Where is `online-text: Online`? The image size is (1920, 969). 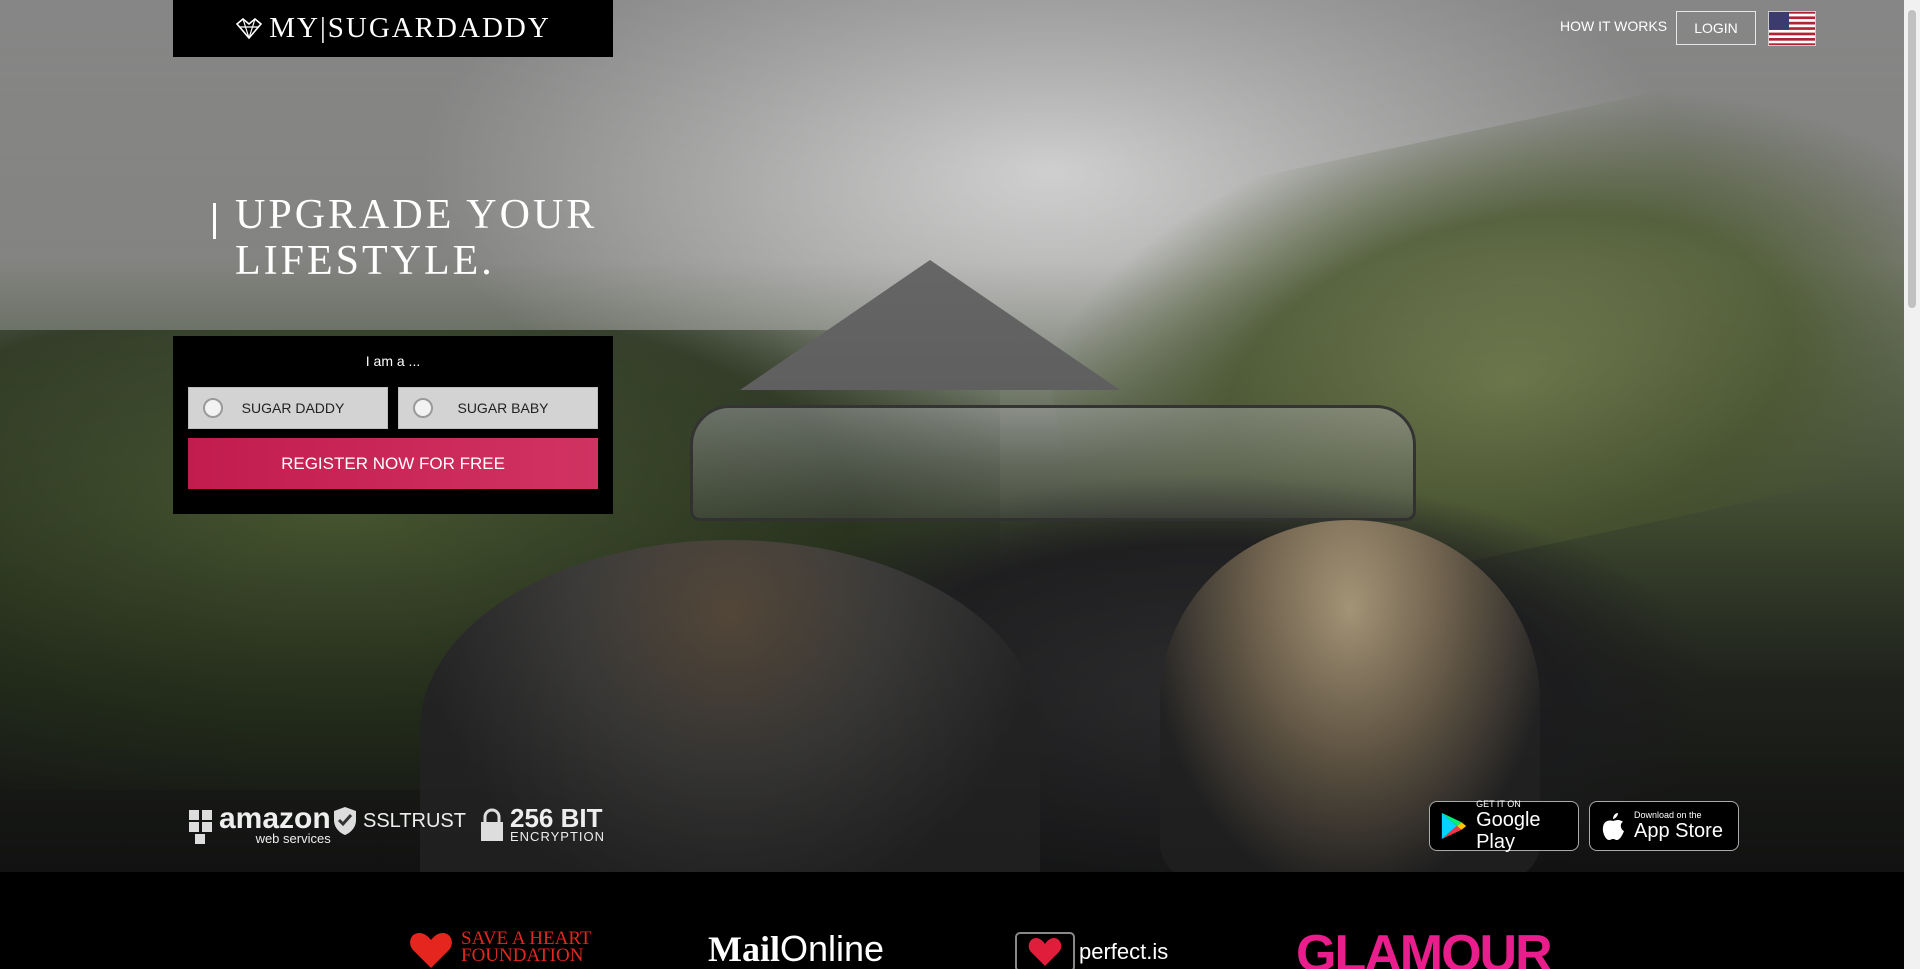
online-text: Online is located at coordinates (832, 948).